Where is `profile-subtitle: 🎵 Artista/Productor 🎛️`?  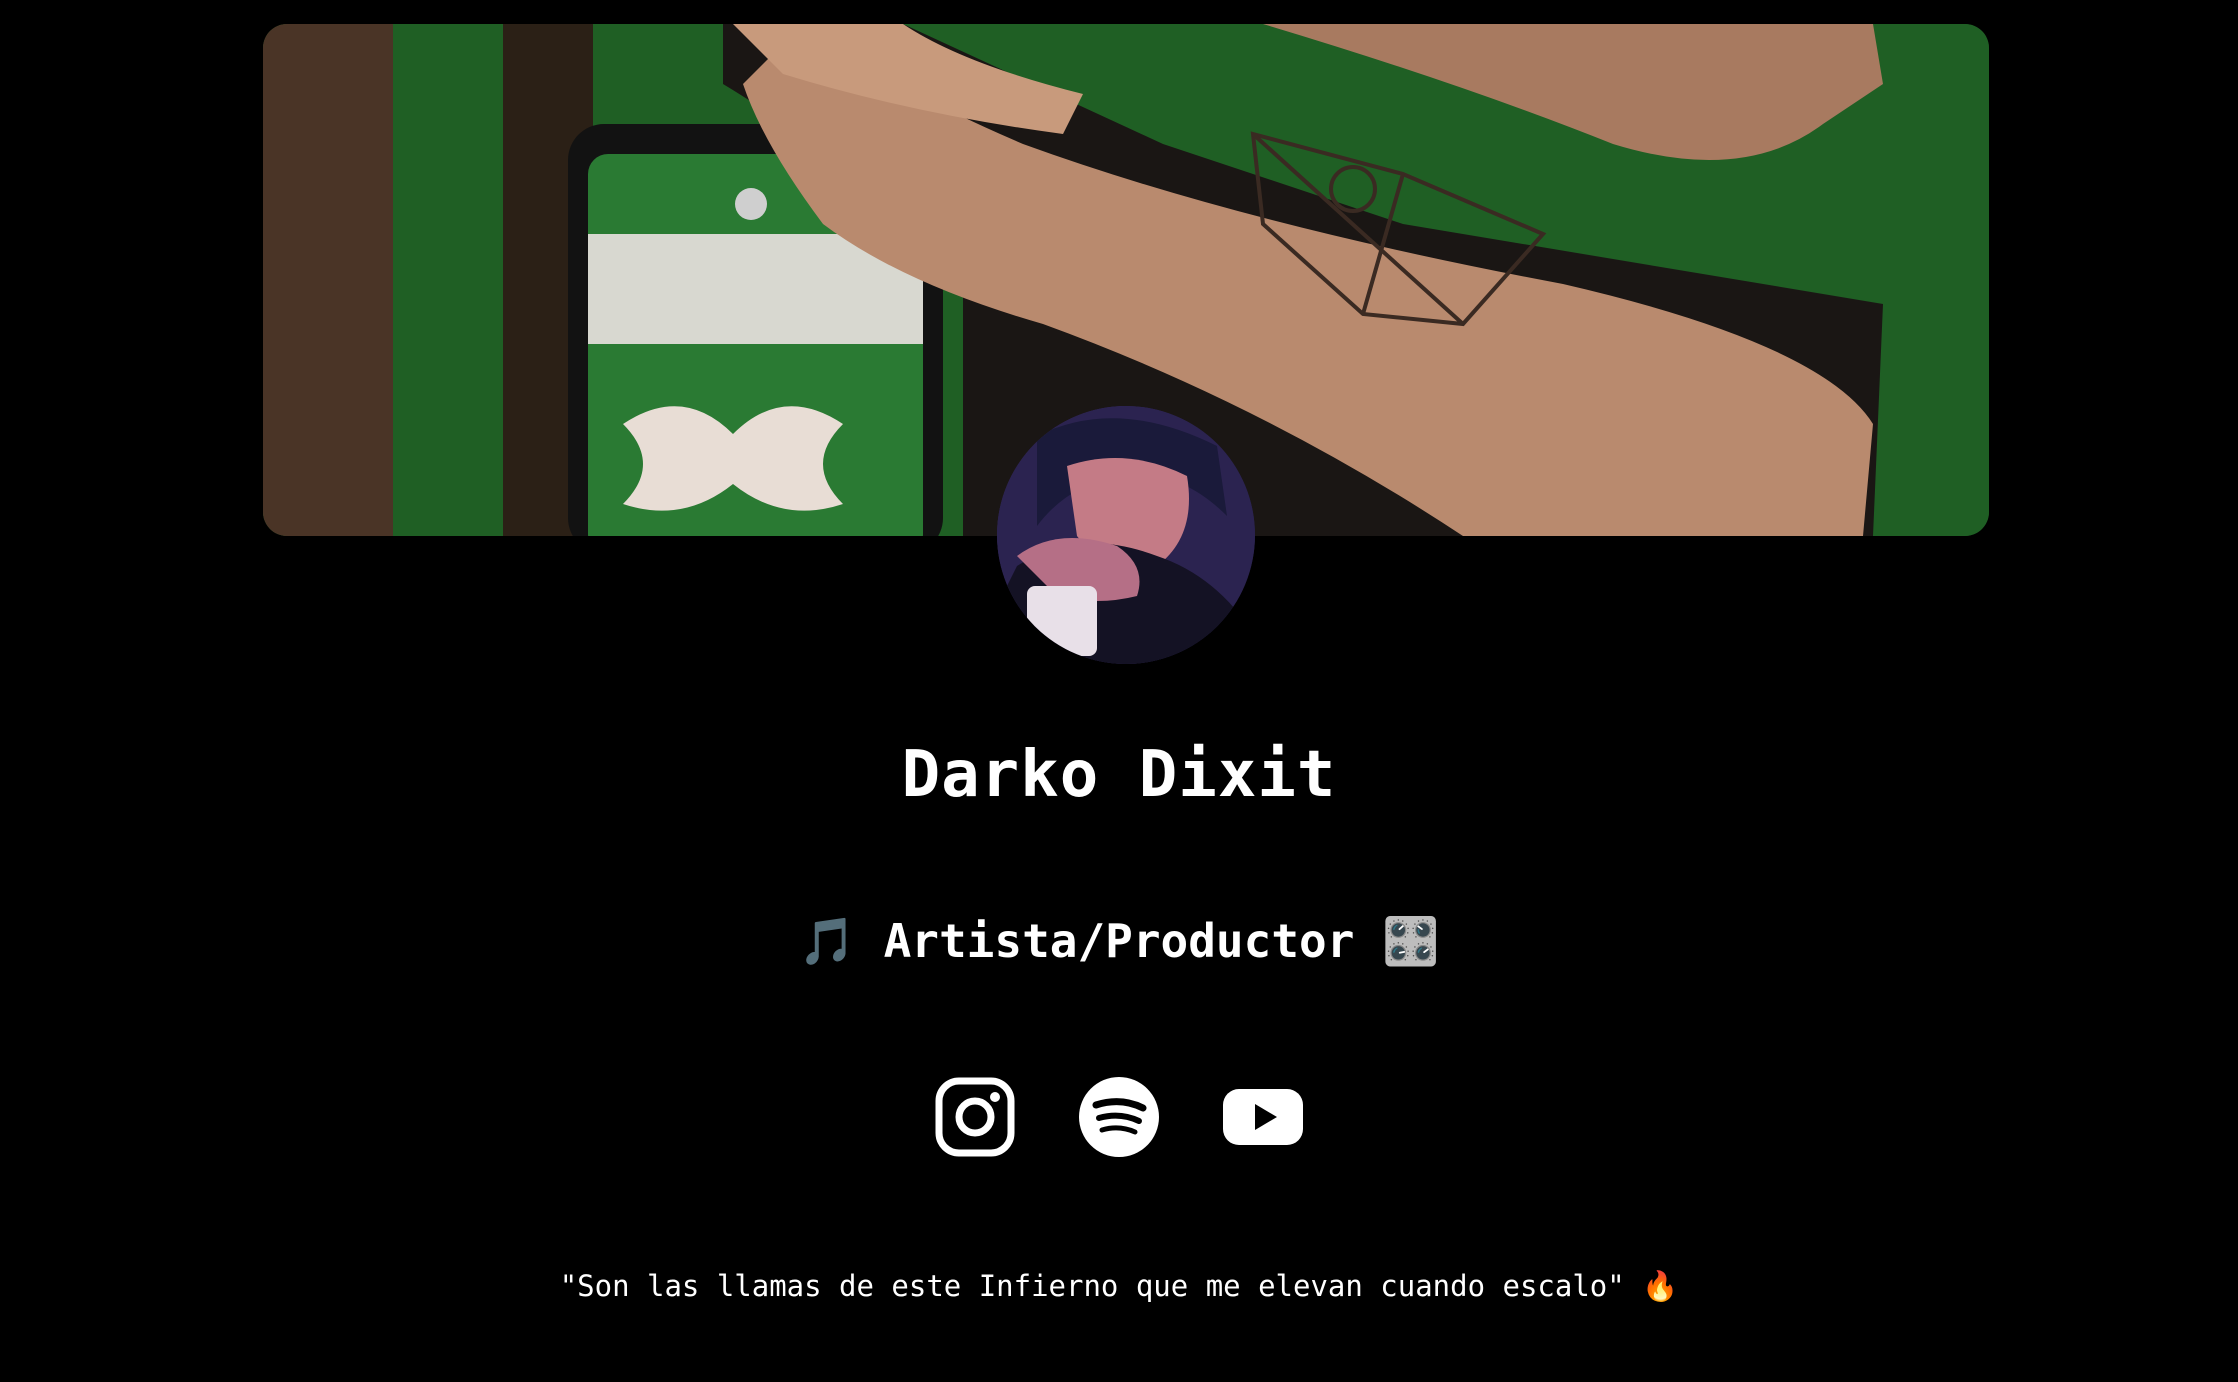 profile-subtitle: 🎵 Artista/Productor 🎛️ is located at coordinates (1119, 941).